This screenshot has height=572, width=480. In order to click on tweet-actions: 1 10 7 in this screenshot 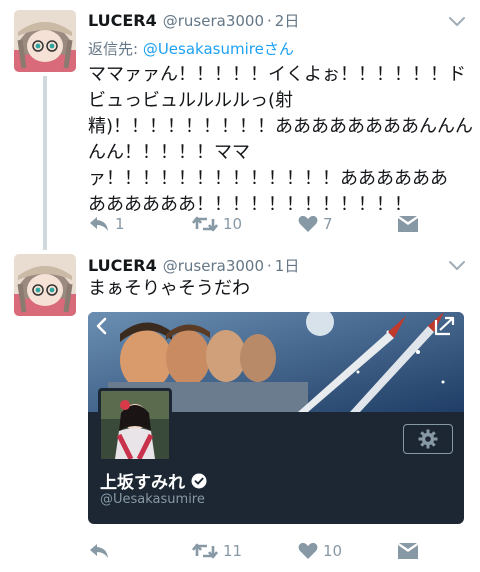, I will do `click(258, 224)`.